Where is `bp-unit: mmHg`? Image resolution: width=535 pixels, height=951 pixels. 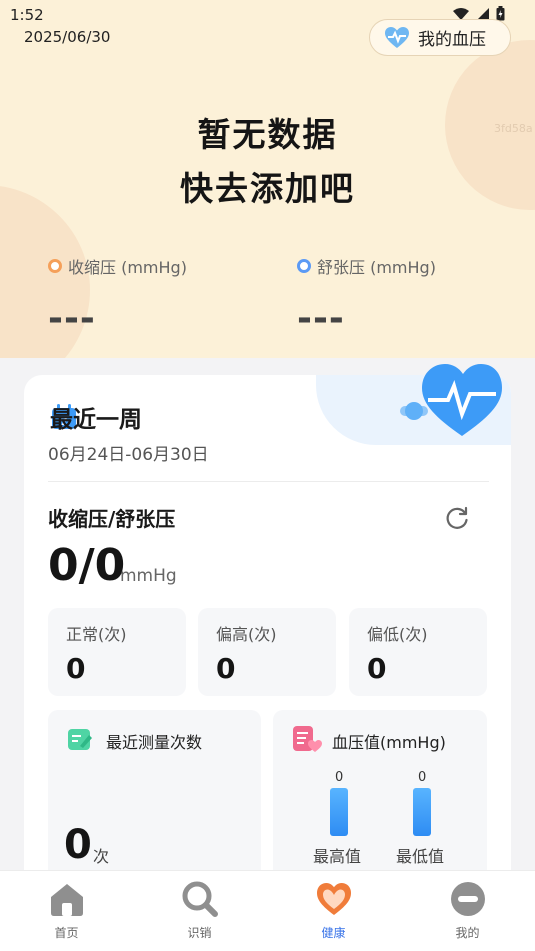
bp-unit: mmHg is located at coordinates (148, 576).